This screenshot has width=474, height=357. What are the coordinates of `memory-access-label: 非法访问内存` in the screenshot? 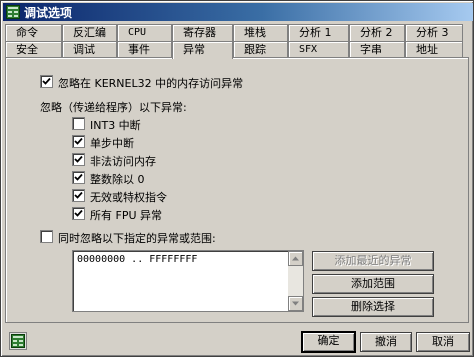 It's located at (123, 161).